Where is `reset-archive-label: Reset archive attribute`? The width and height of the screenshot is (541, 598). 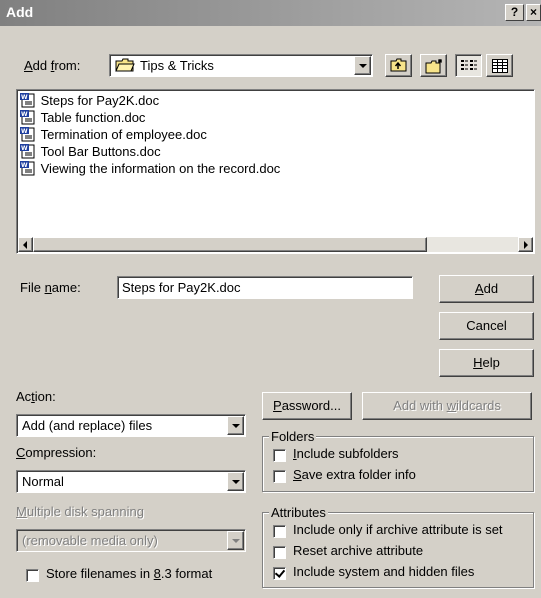 reset-archive-label: Reset archive attribute is located at coordinates (358, 550).